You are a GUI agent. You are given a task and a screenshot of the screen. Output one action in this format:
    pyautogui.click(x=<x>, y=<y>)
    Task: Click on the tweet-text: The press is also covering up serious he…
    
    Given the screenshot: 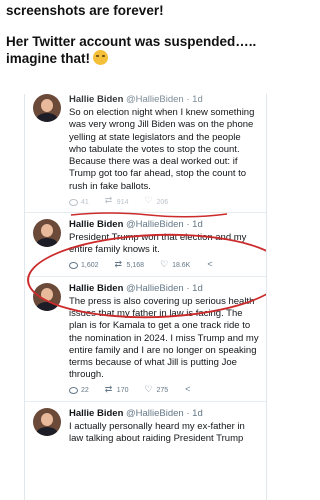 What is the action you would take?
    pyautogui.click(x=164, y=338)
    